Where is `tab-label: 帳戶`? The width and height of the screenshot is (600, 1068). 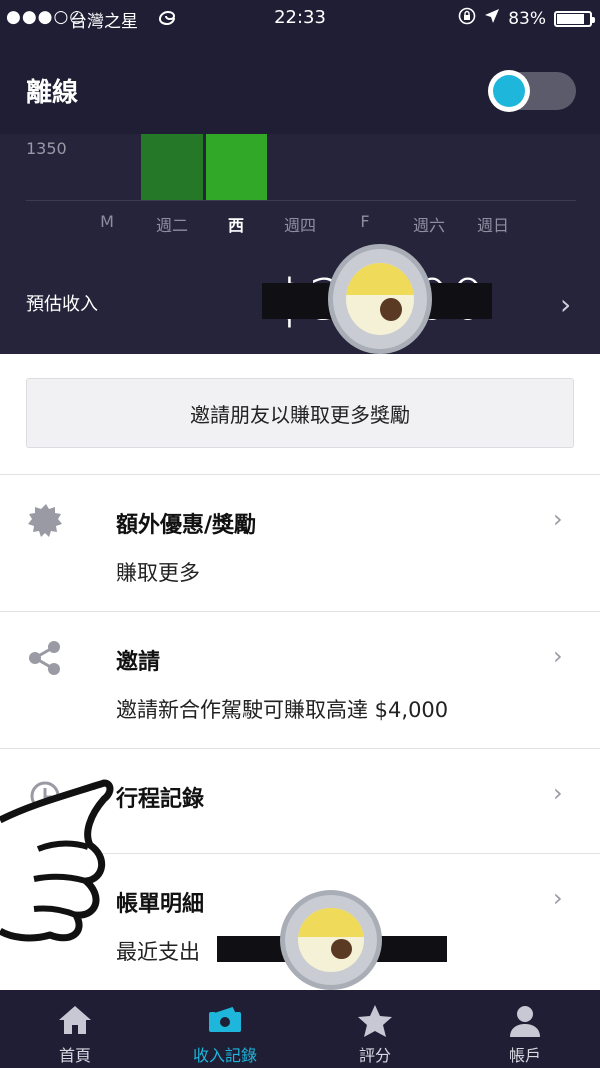
tab-label: 帳戶 is located at coordinates (524, 1055).